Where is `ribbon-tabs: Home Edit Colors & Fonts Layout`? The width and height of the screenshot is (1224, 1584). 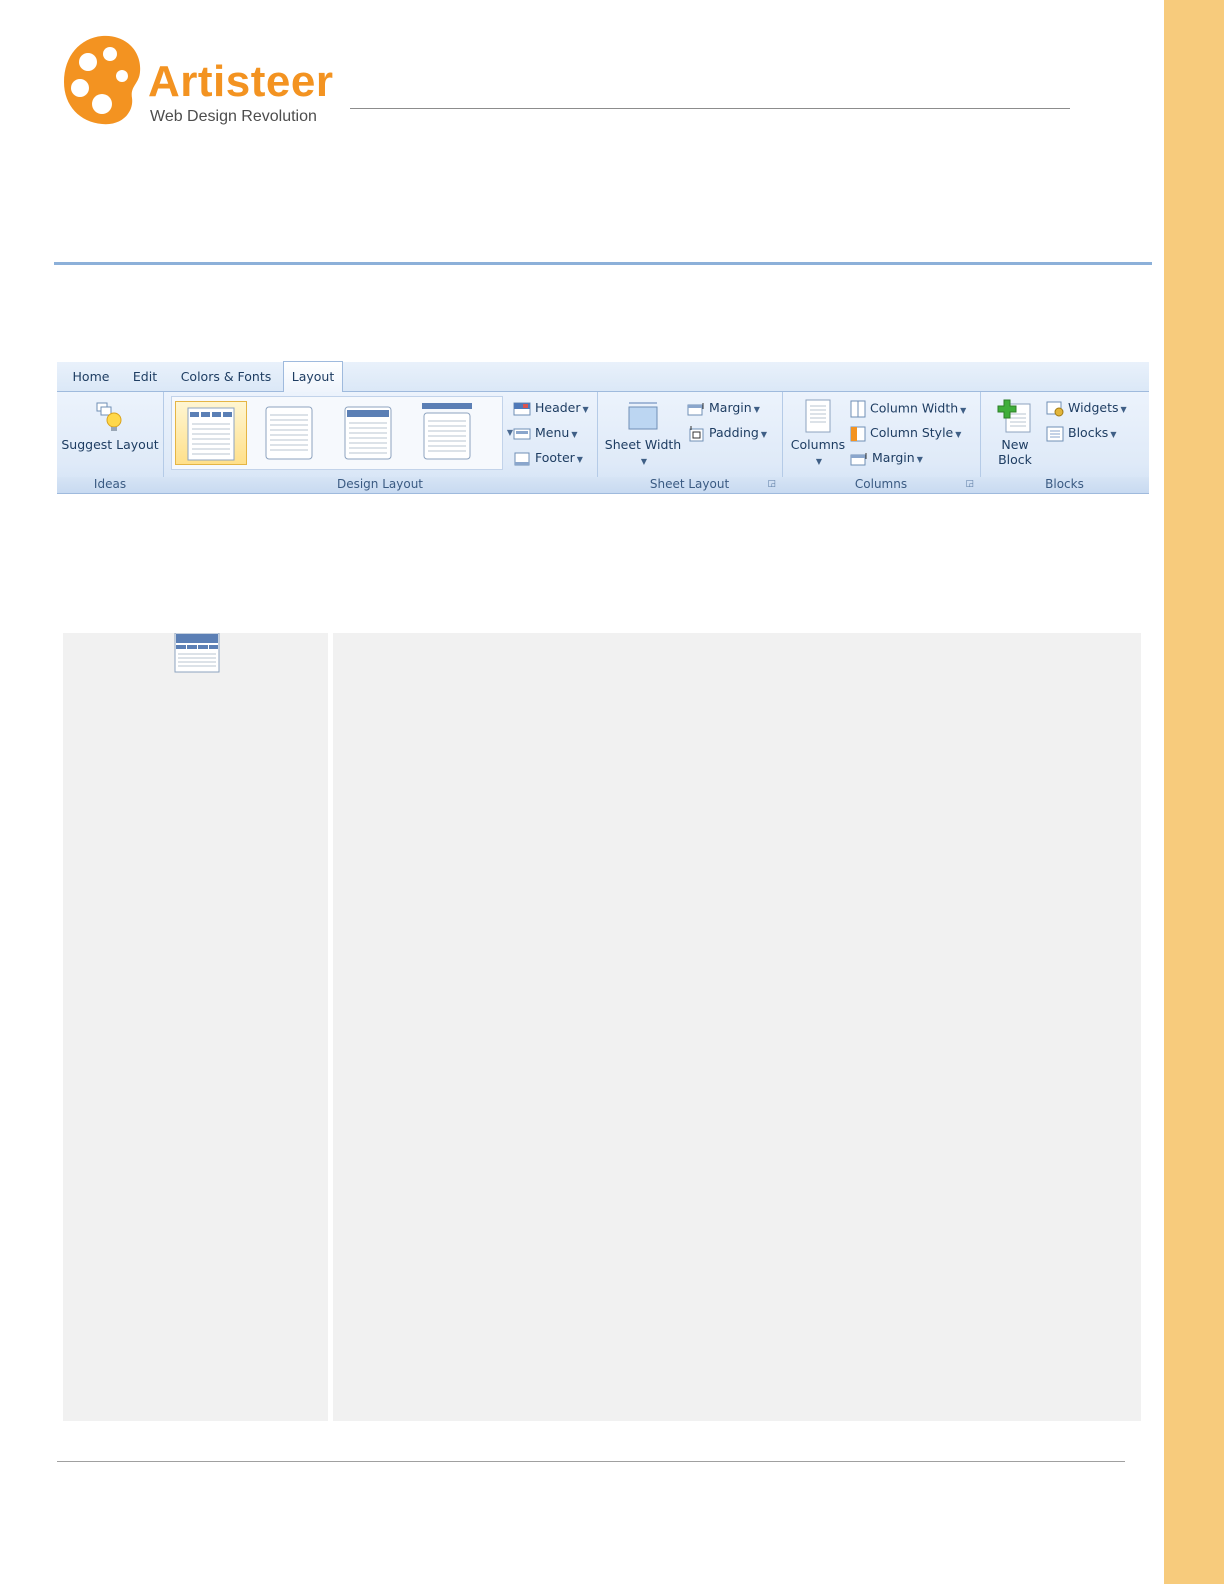 ribbon-tabs: Home Edit Colors & Fonts Layout is located at coordinates (603, 376).